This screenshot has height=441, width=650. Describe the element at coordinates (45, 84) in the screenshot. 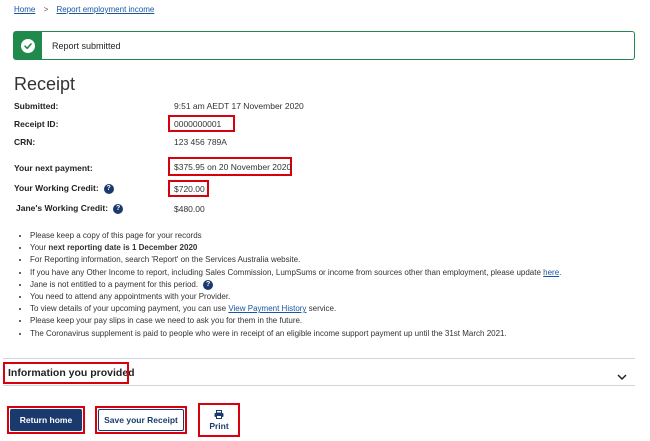

I see `page-title: Receipt` at that location.